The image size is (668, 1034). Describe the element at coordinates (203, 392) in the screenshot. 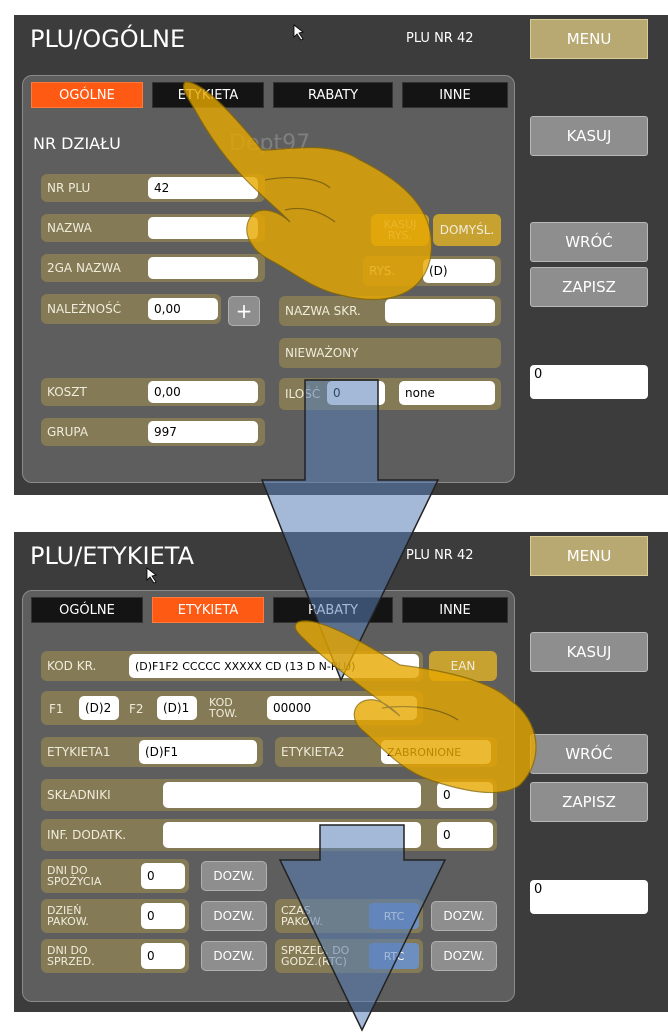

I see `koszt-input: 0,00` at that location.